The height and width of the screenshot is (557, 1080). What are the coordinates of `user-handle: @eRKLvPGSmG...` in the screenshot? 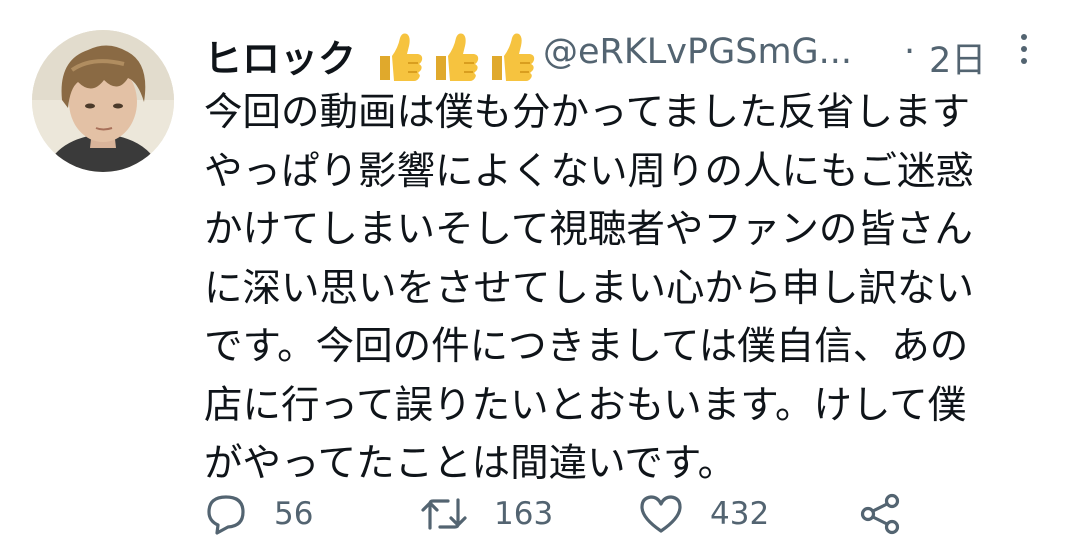 It's located at (697, 52).